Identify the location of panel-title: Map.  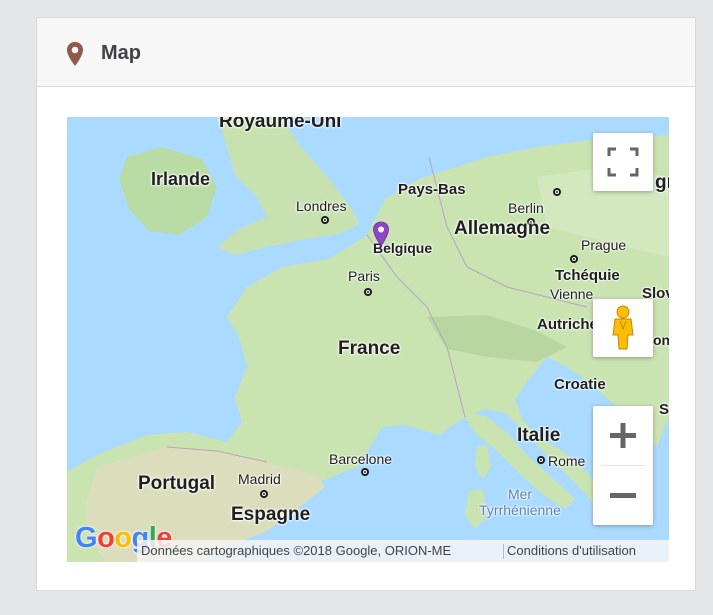
(121, 53).